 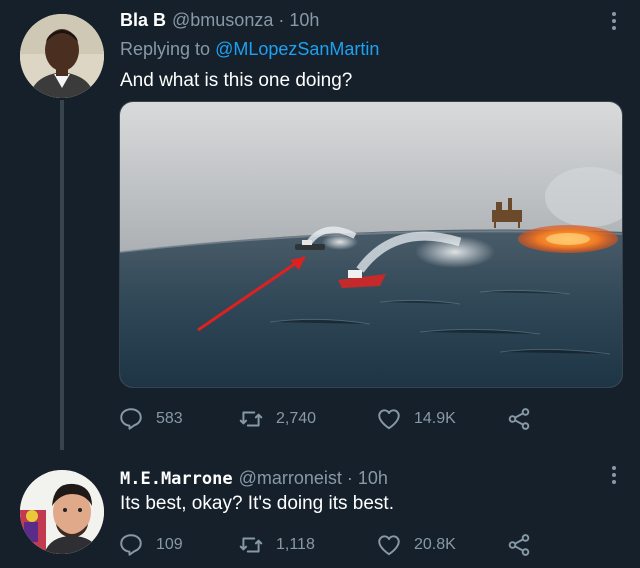 I want to click on replying-to: Replying to @MLopezSanMartin, so click(x=249, y=49).